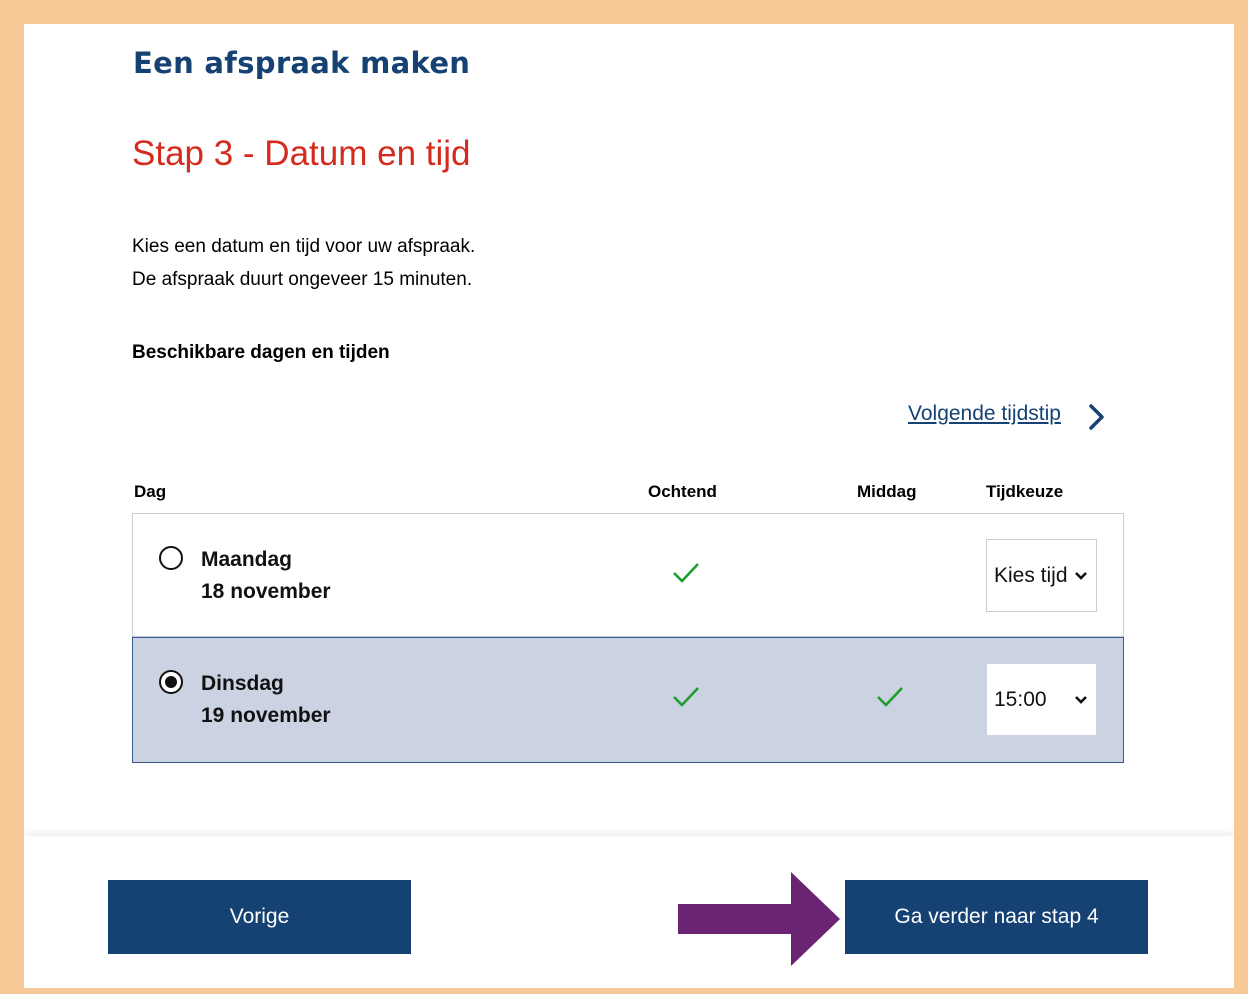  I want to click on radio-monday, so click(171, 558).